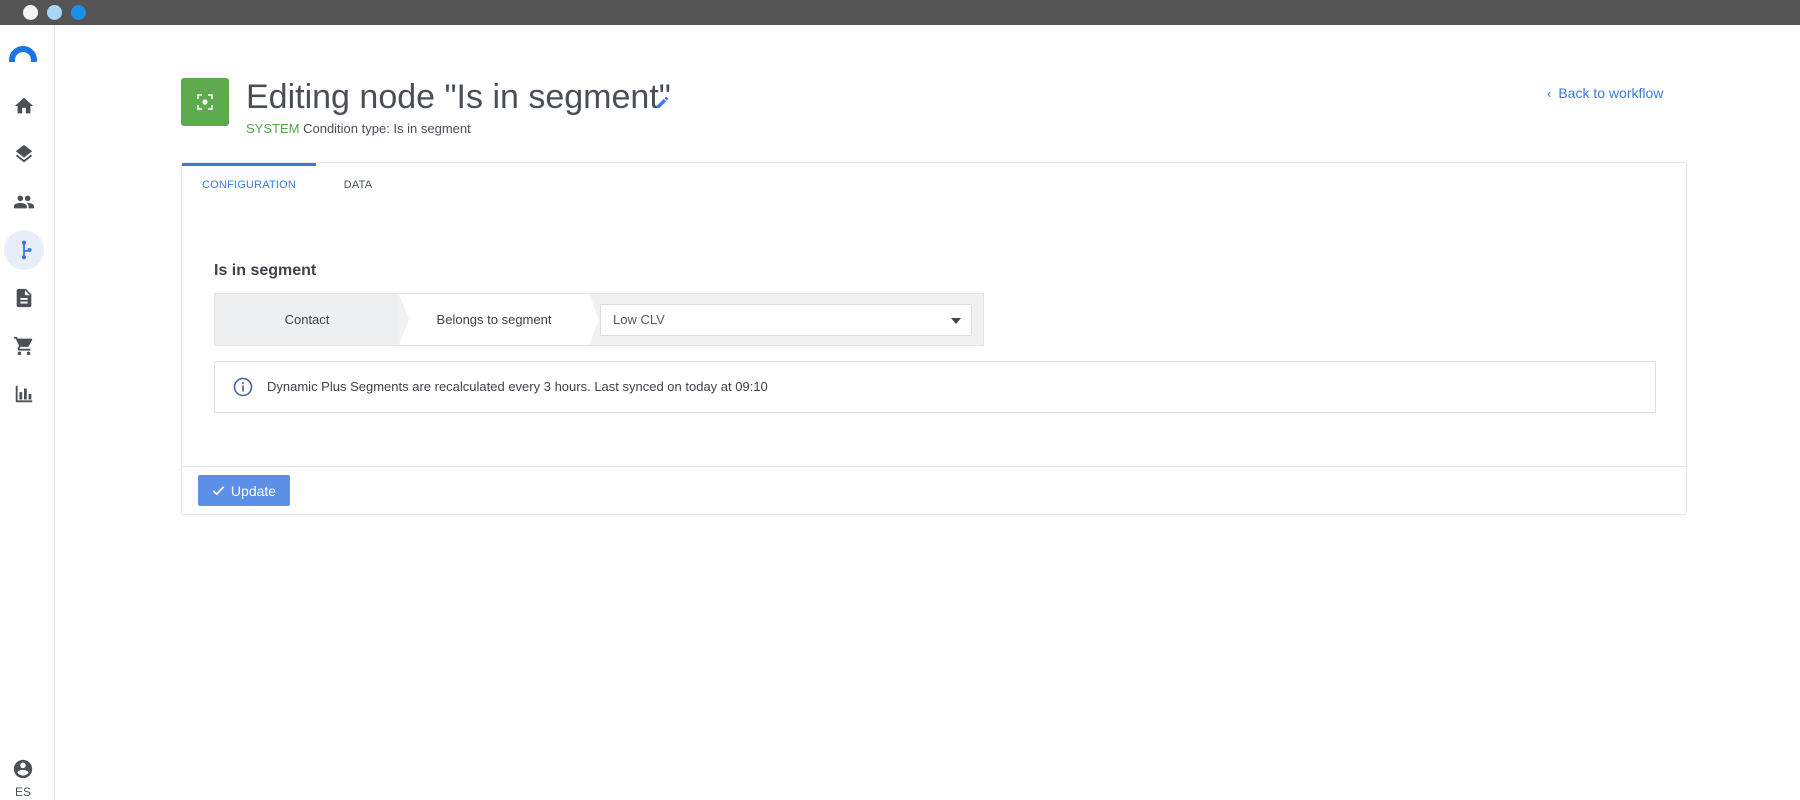 This screenshot has width=1800, height=800. Describe the element at coordinates (54, 12) in the screenshot. I see `window-minimize-button` at that location.